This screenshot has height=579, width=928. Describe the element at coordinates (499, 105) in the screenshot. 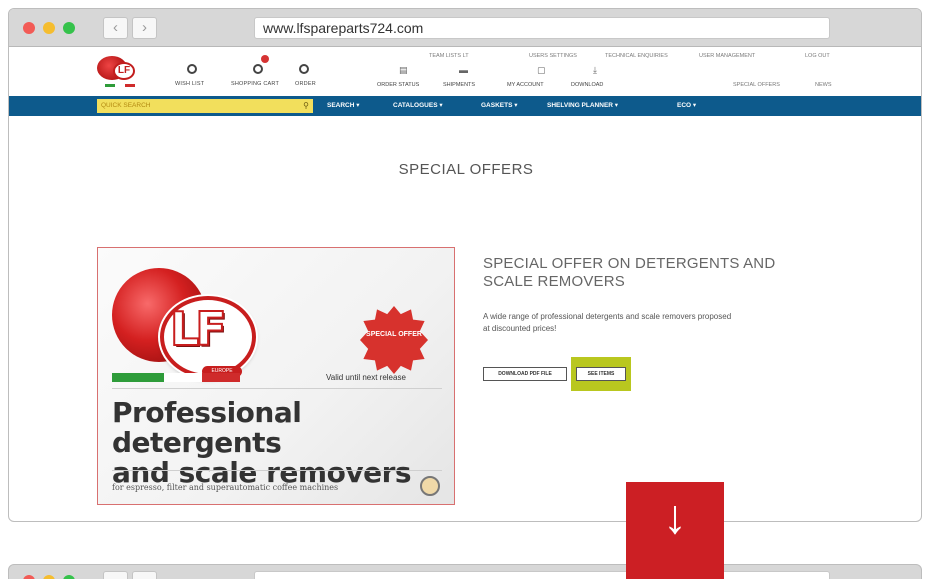

I see `nav-gaskets: GASKETS ▾` at that location.